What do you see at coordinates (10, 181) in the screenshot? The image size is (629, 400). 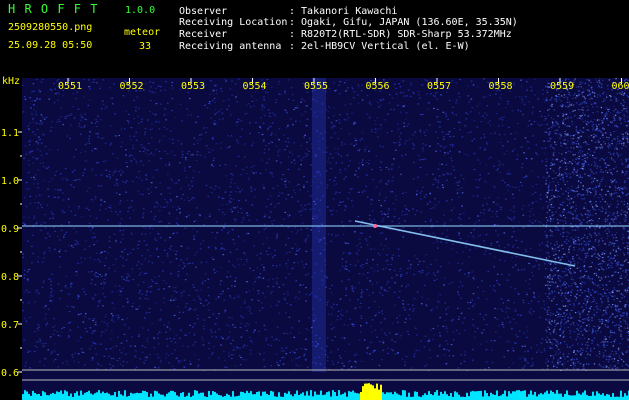 I see `freq-label: 1.0` at bounding box center [10, 181].